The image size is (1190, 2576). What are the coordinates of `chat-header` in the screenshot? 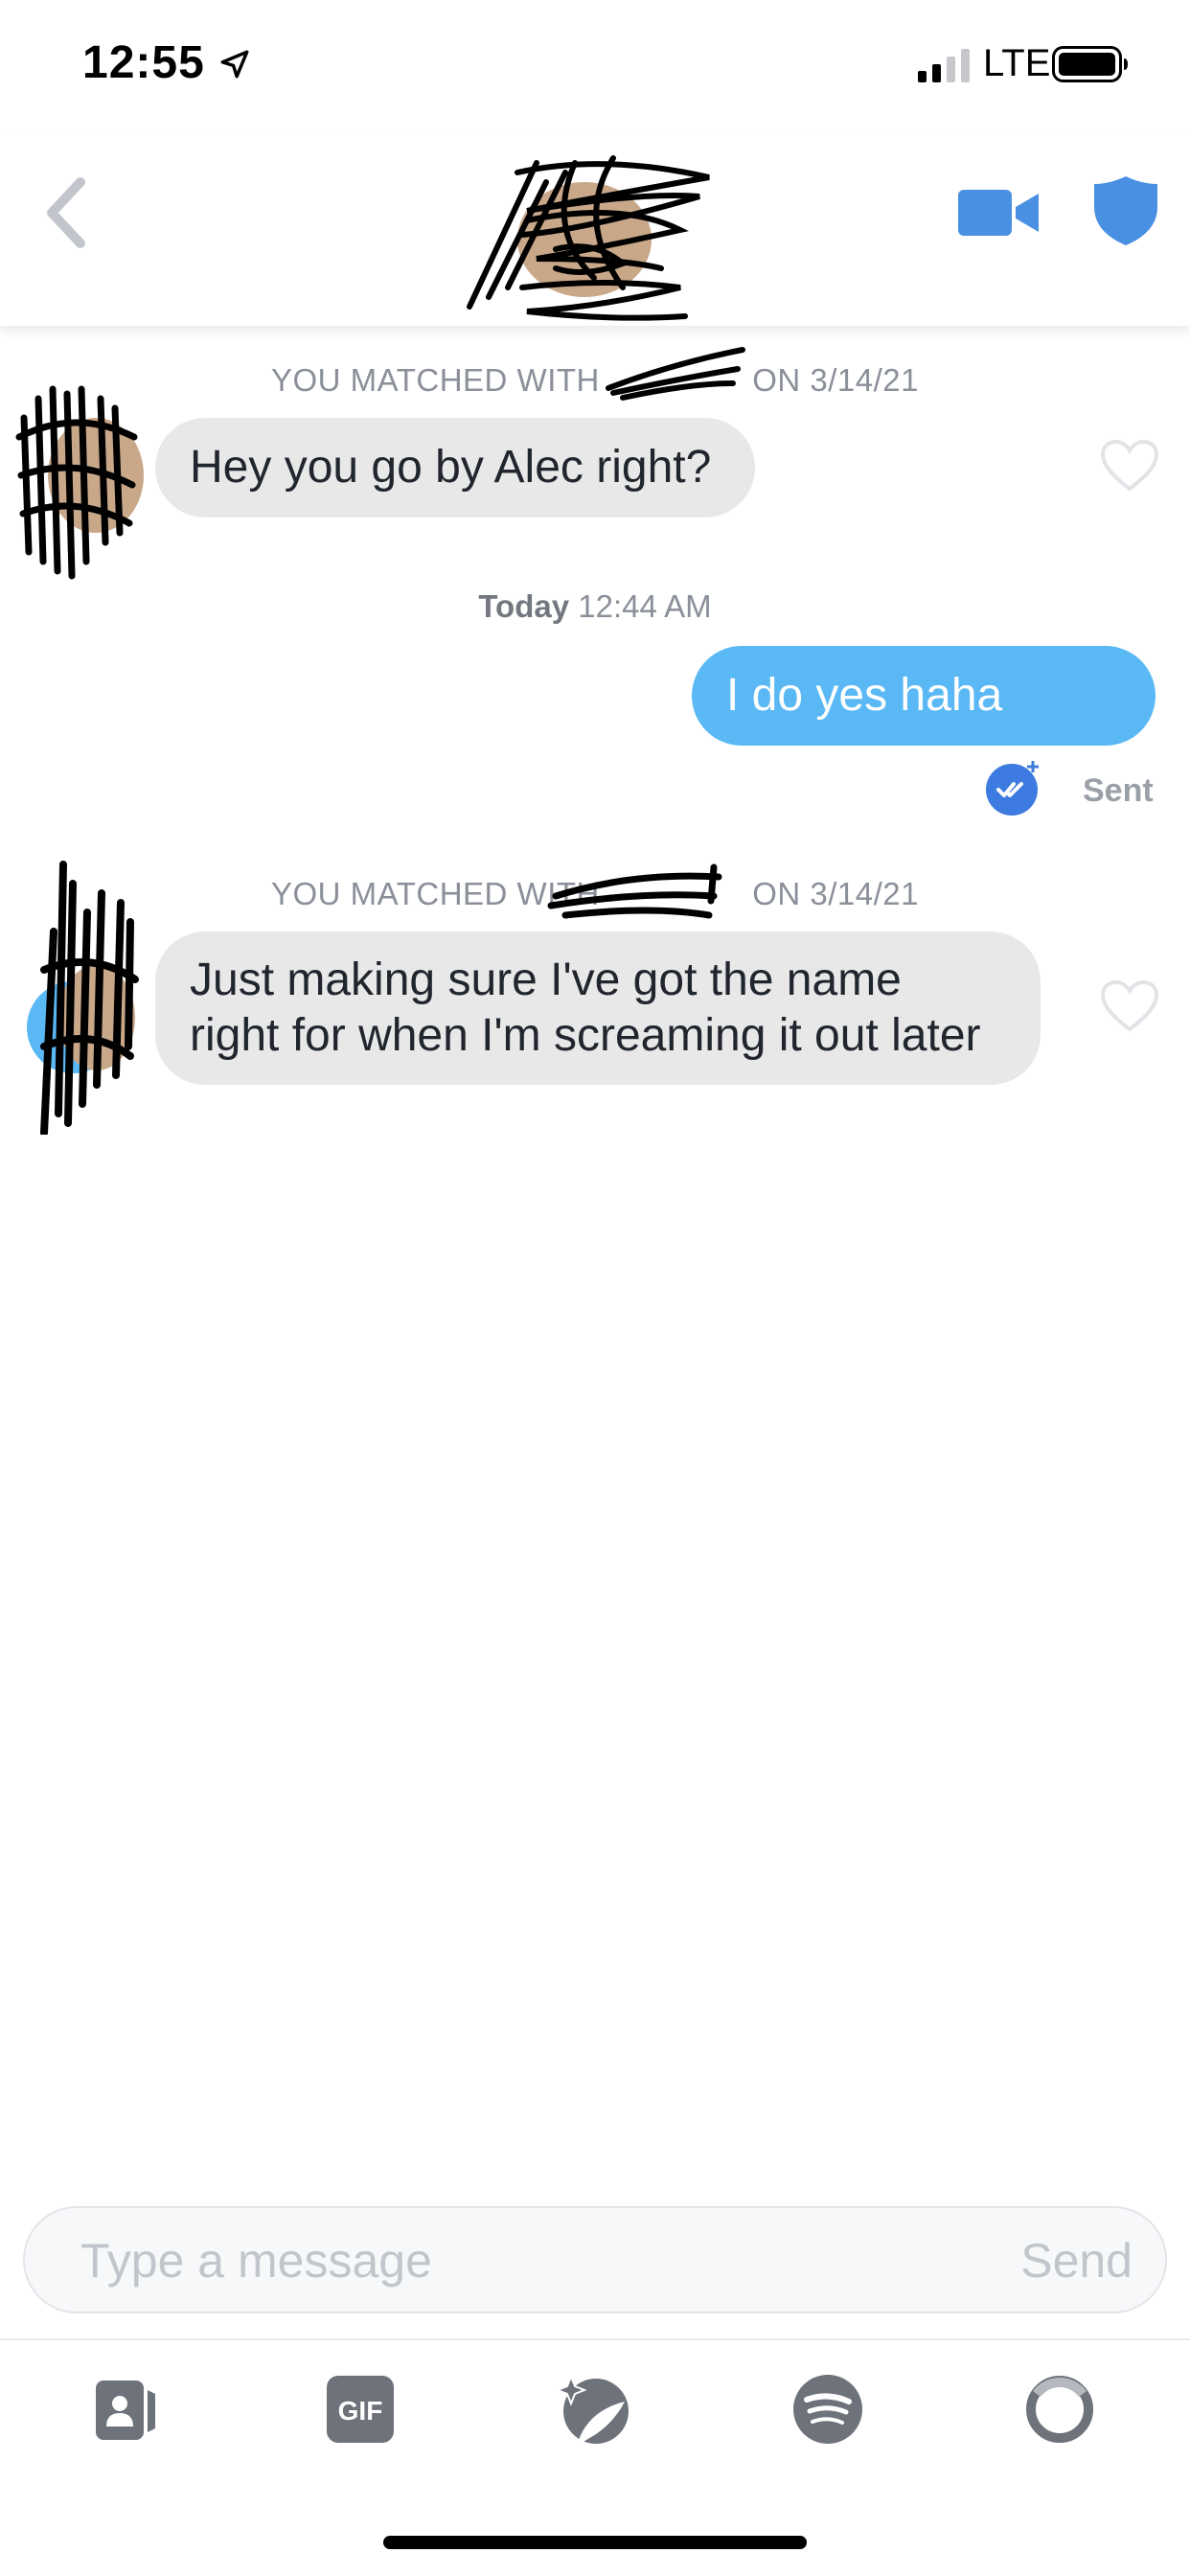 It's located at (595, 230).